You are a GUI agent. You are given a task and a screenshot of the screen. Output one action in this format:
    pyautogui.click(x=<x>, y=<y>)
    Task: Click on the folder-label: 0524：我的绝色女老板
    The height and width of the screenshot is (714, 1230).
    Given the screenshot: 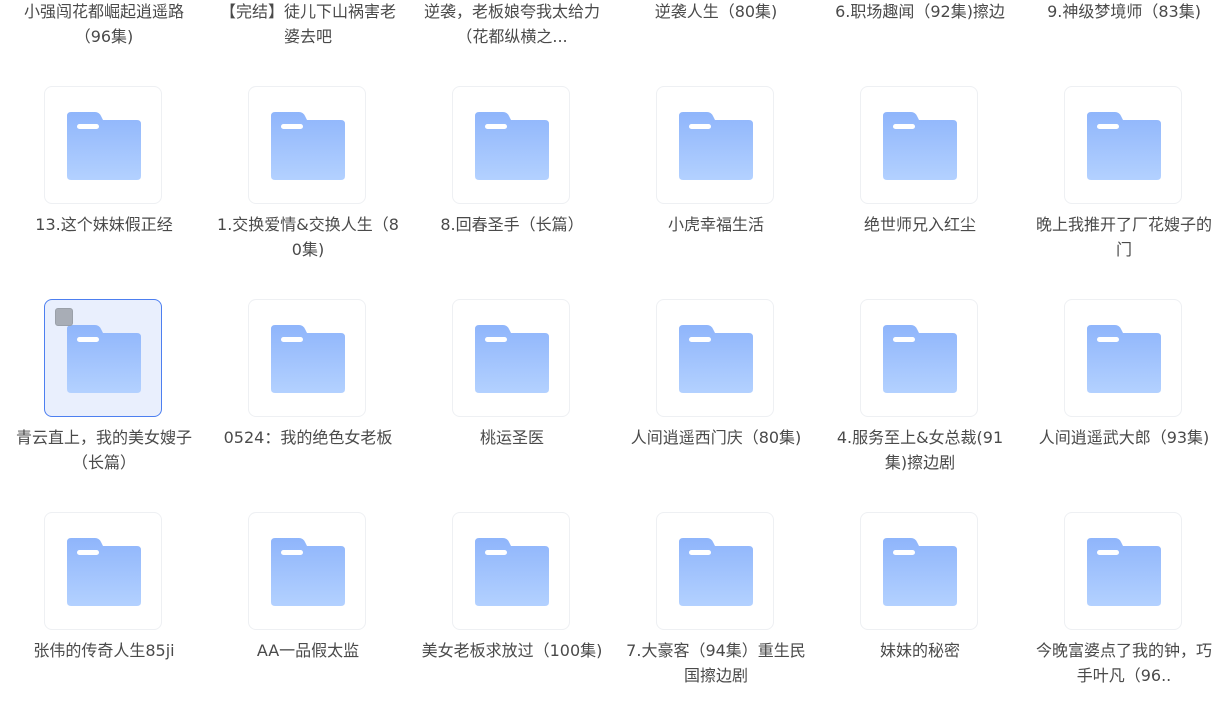 What is the action you would take?
    pyautogui.click(x=308, y=437)
    